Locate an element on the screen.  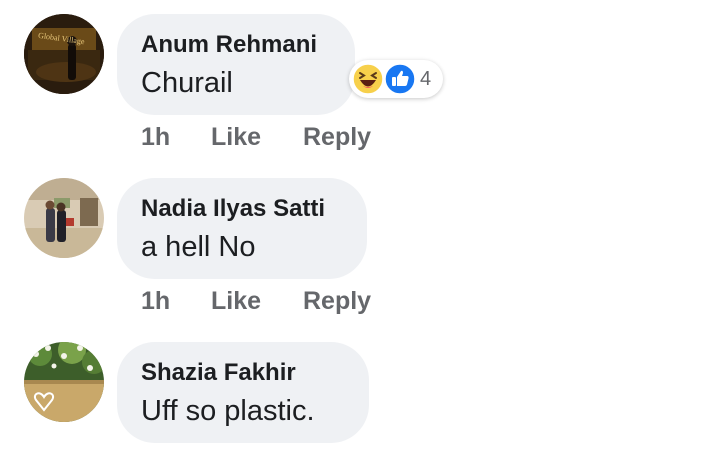
comment-author: Anum Rehmani is located at coordinates (236, 45).